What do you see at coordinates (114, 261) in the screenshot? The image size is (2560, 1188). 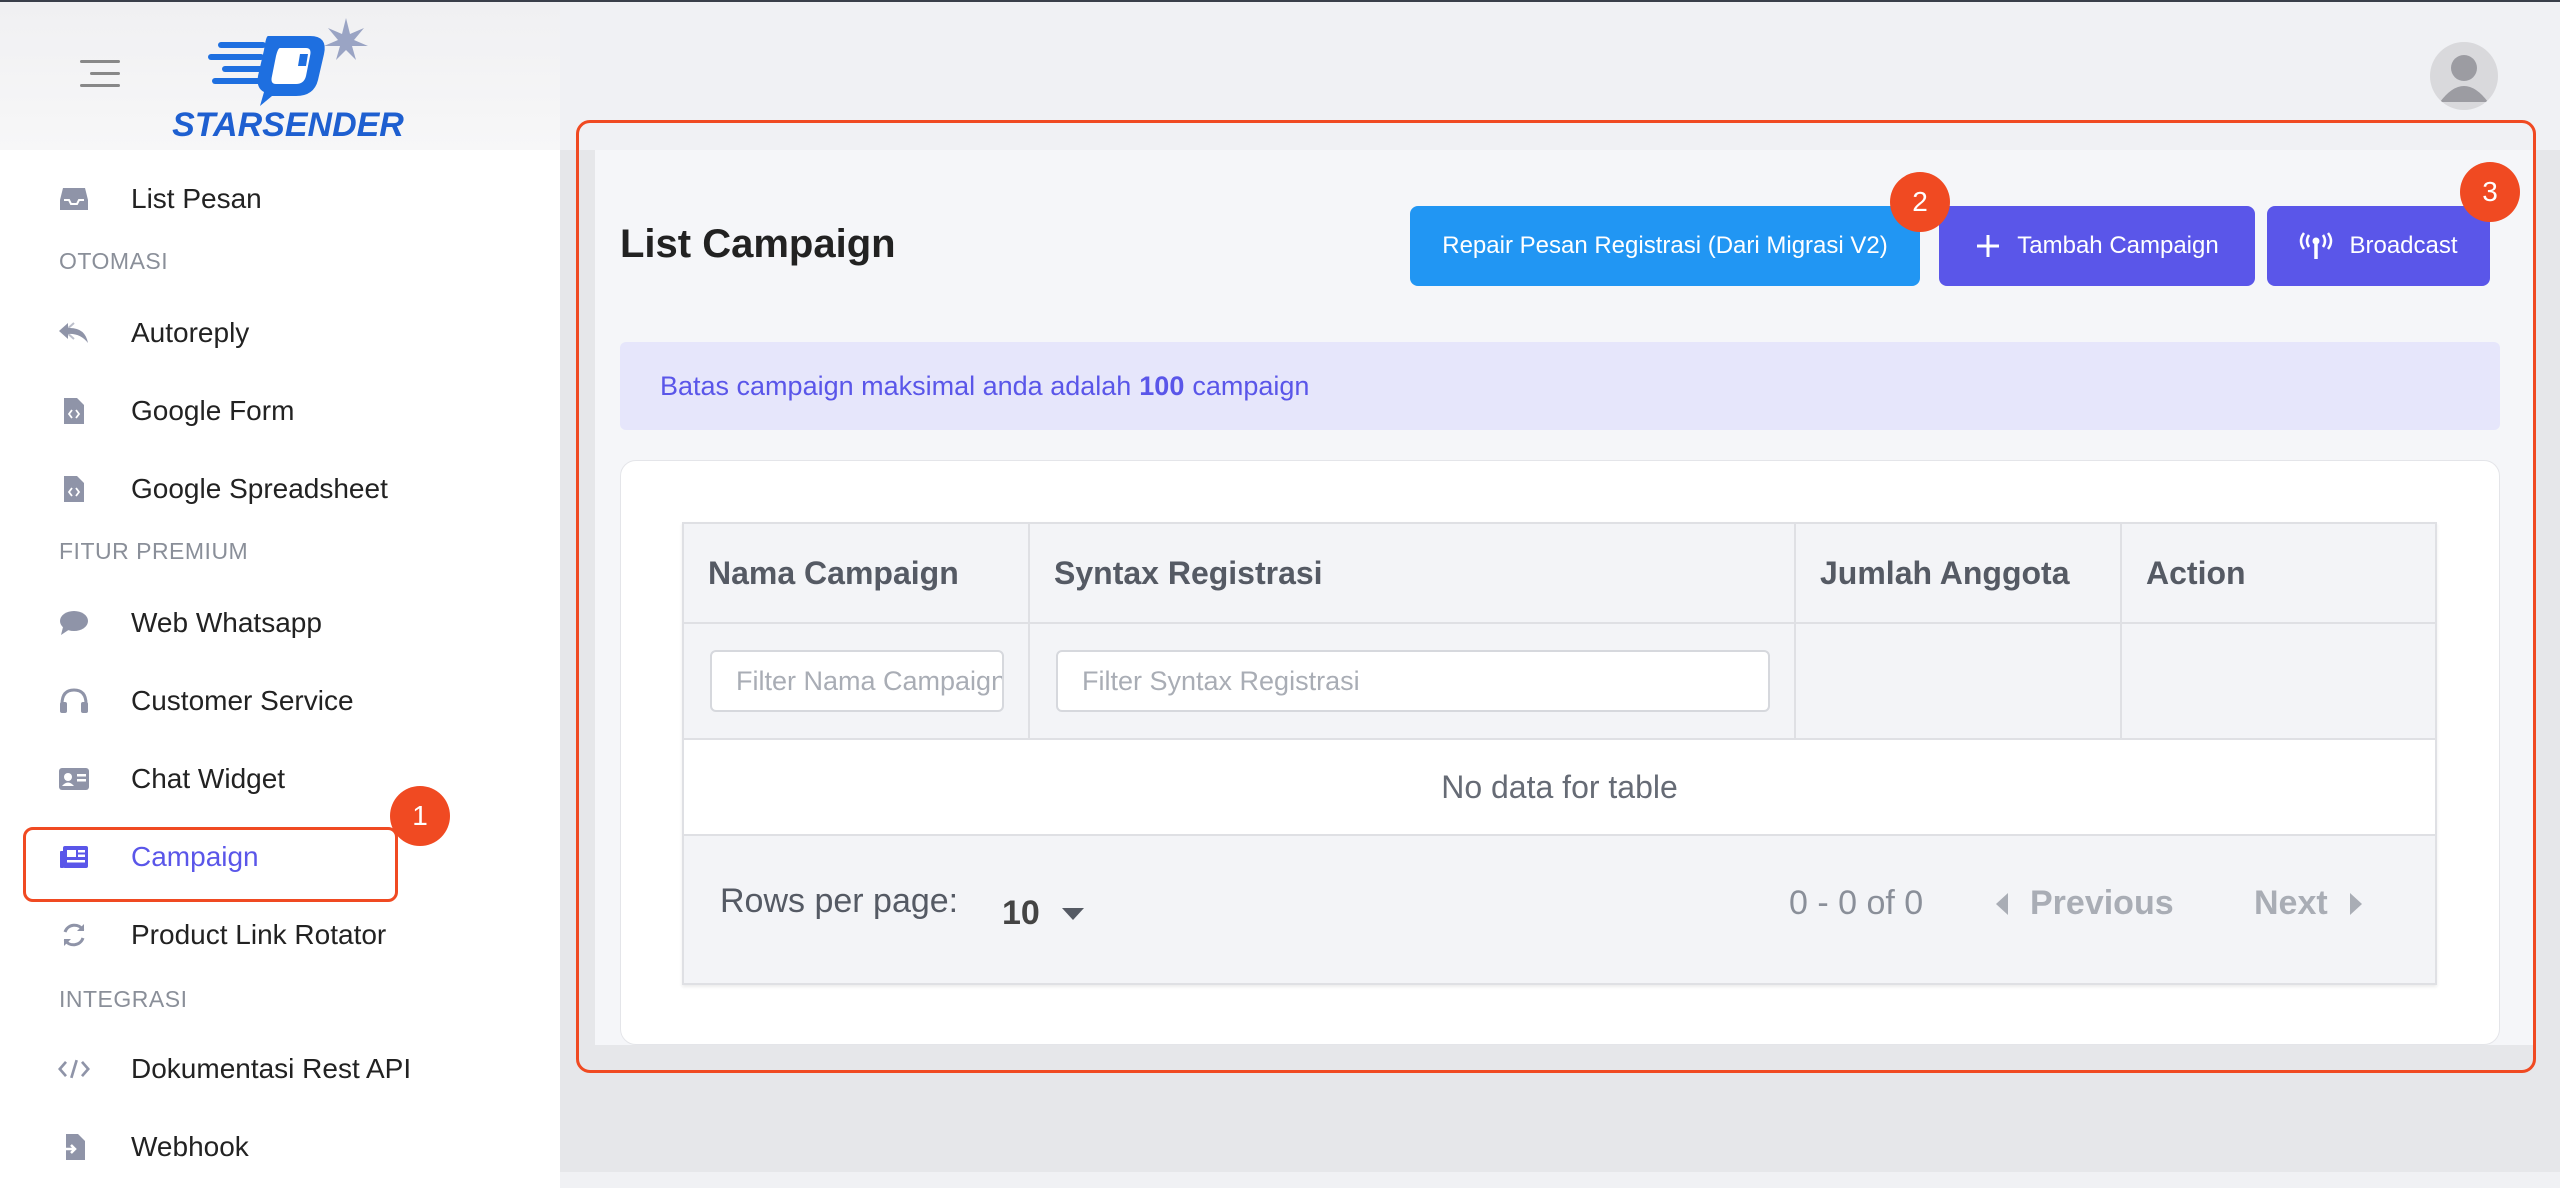 I see `sidebar-section-otomasi: OTOMASI` at bounding box center [114, 261].